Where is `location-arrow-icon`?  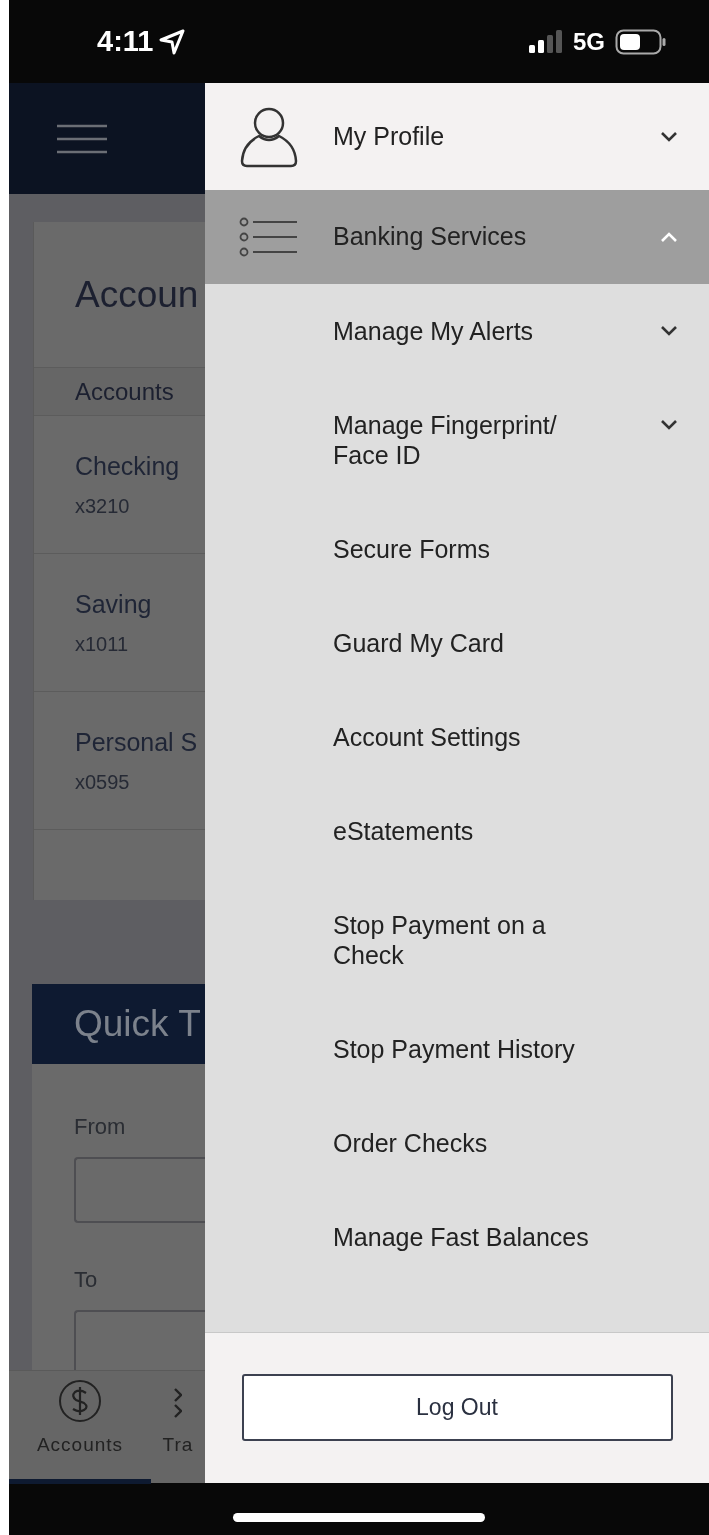 location-arrow-icon is located at coordinates (172, 41).